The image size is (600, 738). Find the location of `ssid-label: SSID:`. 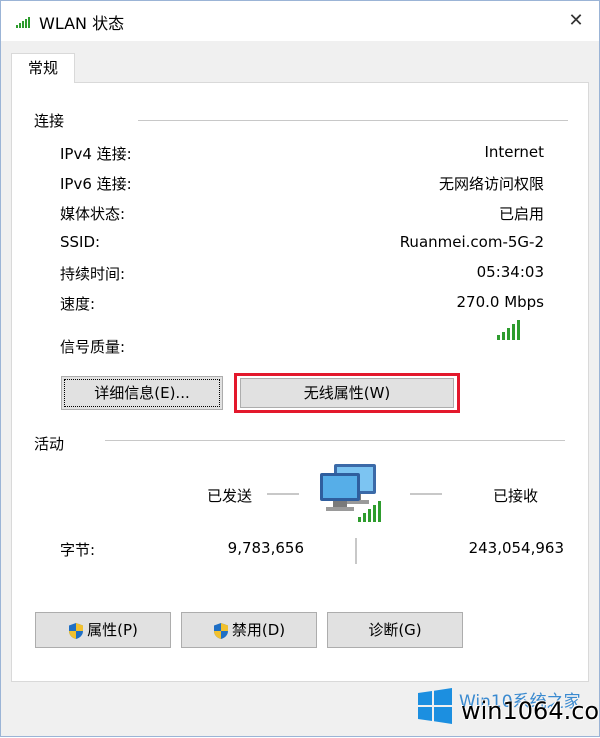

ssid-label: SSID: is located at coordinates (80, 242).